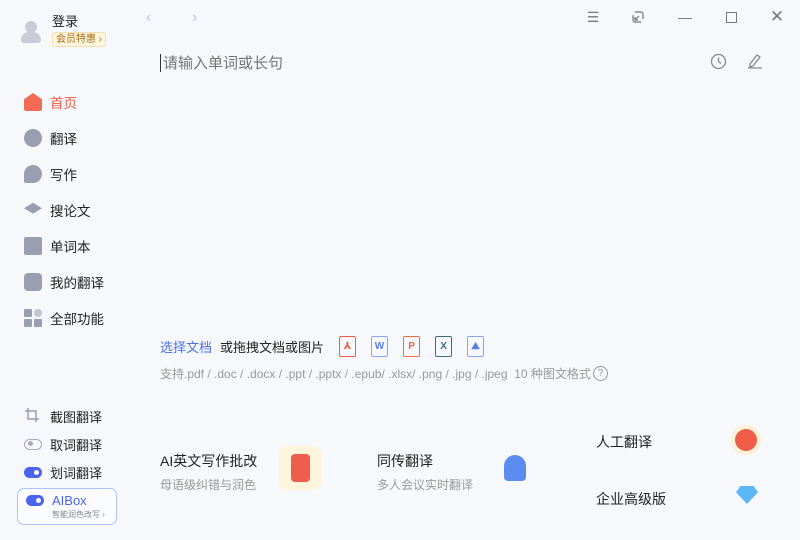 The image size is (800, 540). I want to click on my-translation-icon, so click(33, 282).